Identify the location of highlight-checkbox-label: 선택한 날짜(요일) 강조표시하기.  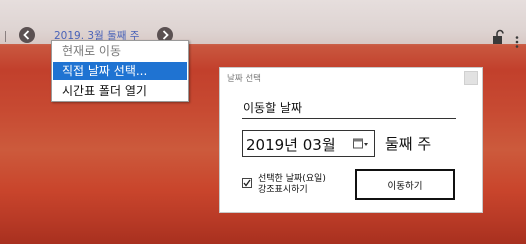
(292, 185).